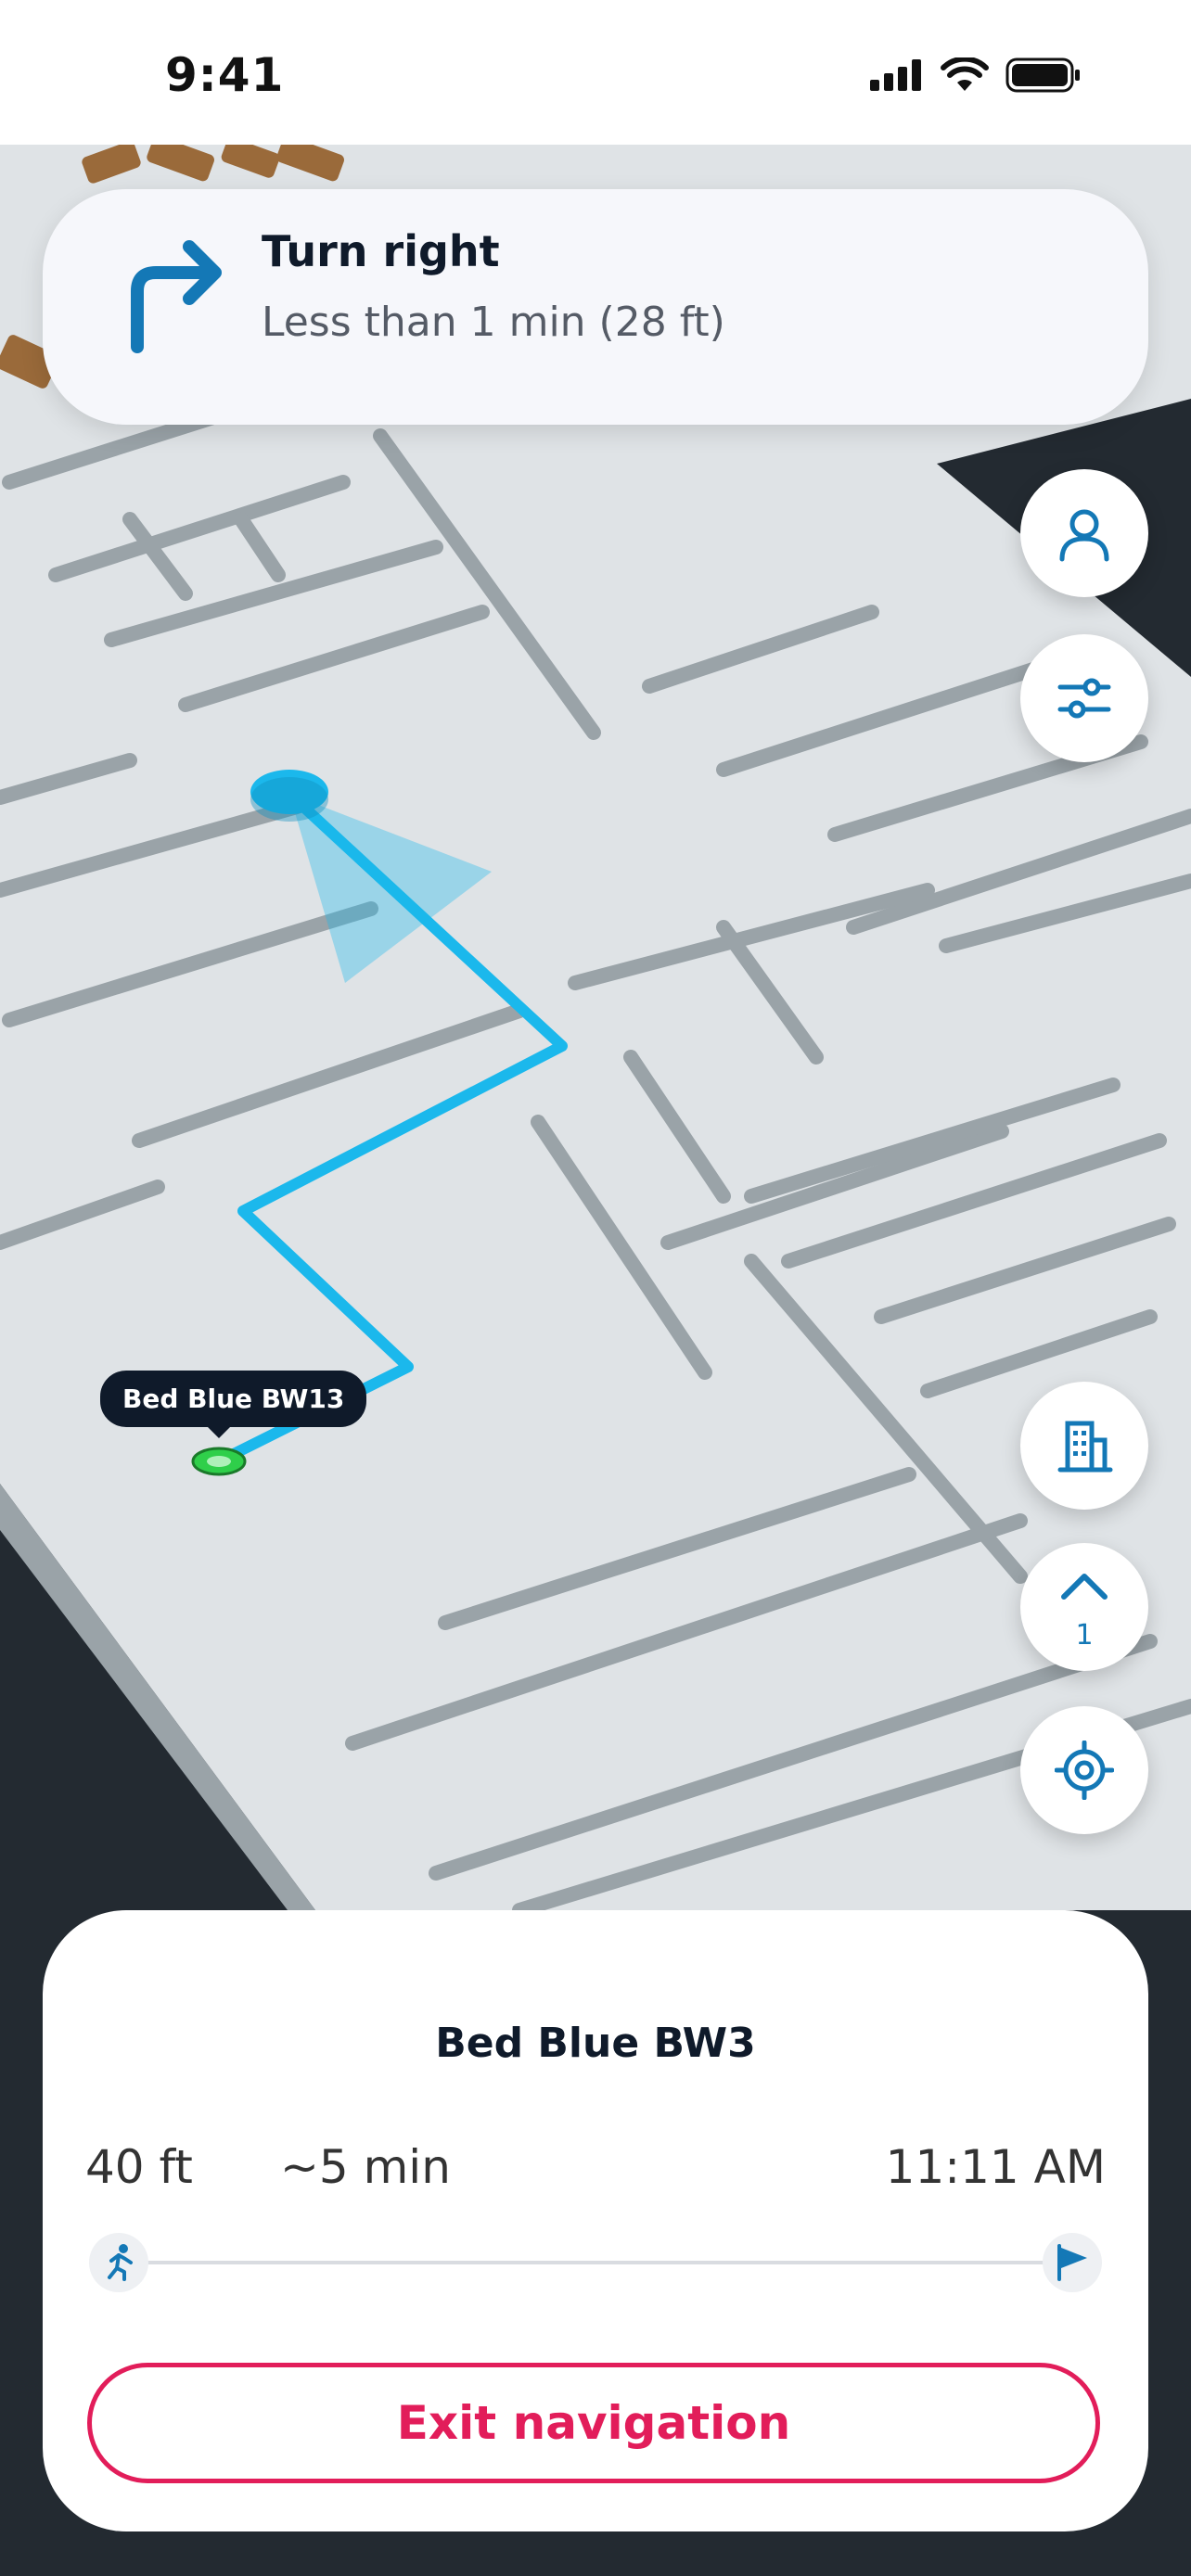 The height and width of the screenshot is (2576, 1191). I want to click on chevron-up-icon, so click(1084, 1587).